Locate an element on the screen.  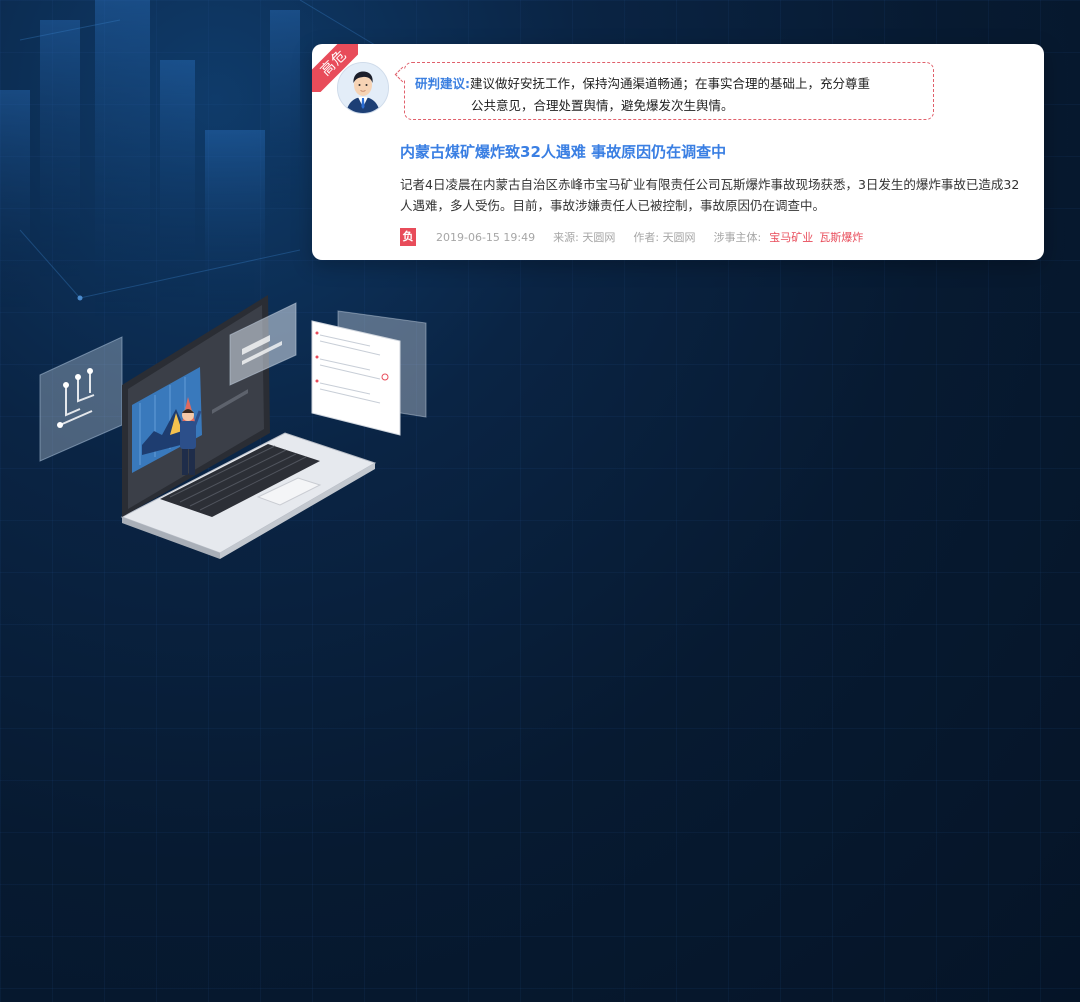
author-value: 天圆网 is located at coordinates (679, 237).